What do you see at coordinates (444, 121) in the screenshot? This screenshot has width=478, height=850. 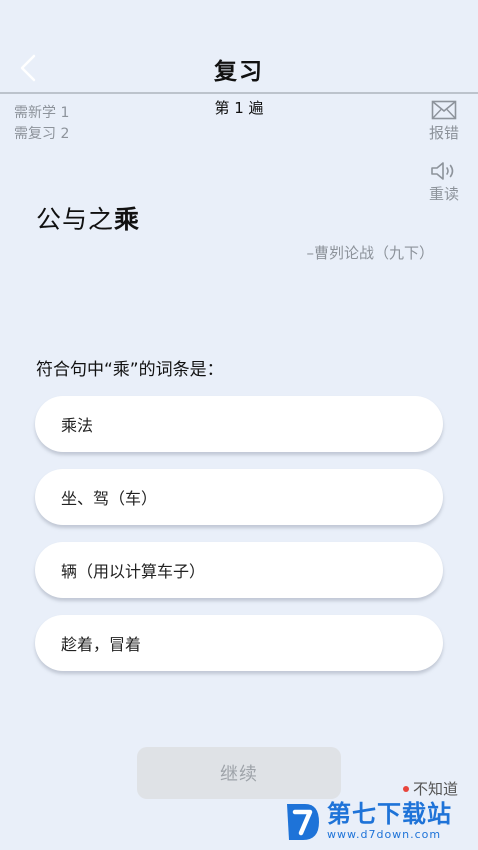 I see `report-error-button: 报错` at bounding box center [444, 121].